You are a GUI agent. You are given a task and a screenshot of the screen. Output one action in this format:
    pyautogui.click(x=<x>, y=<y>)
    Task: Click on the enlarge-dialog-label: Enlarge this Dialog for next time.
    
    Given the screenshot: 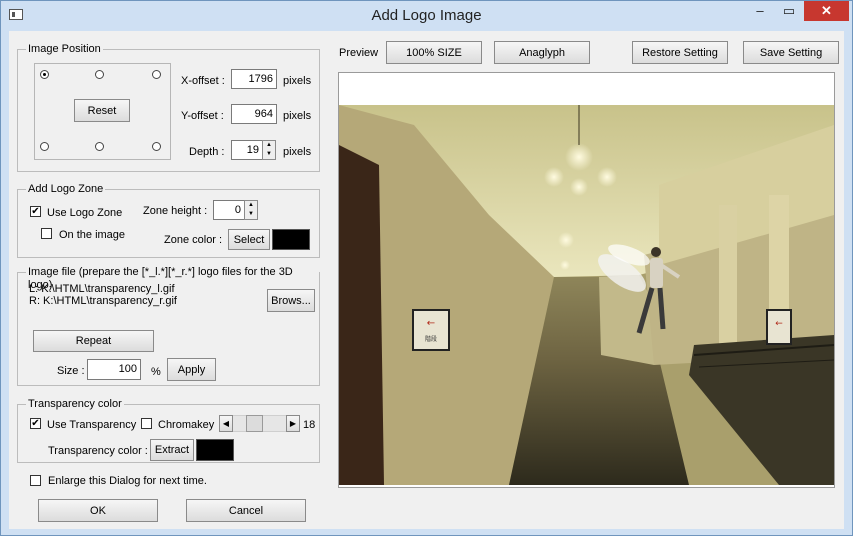 What is the action you would take?
    pyautogui.click(x=127, y=481)
    